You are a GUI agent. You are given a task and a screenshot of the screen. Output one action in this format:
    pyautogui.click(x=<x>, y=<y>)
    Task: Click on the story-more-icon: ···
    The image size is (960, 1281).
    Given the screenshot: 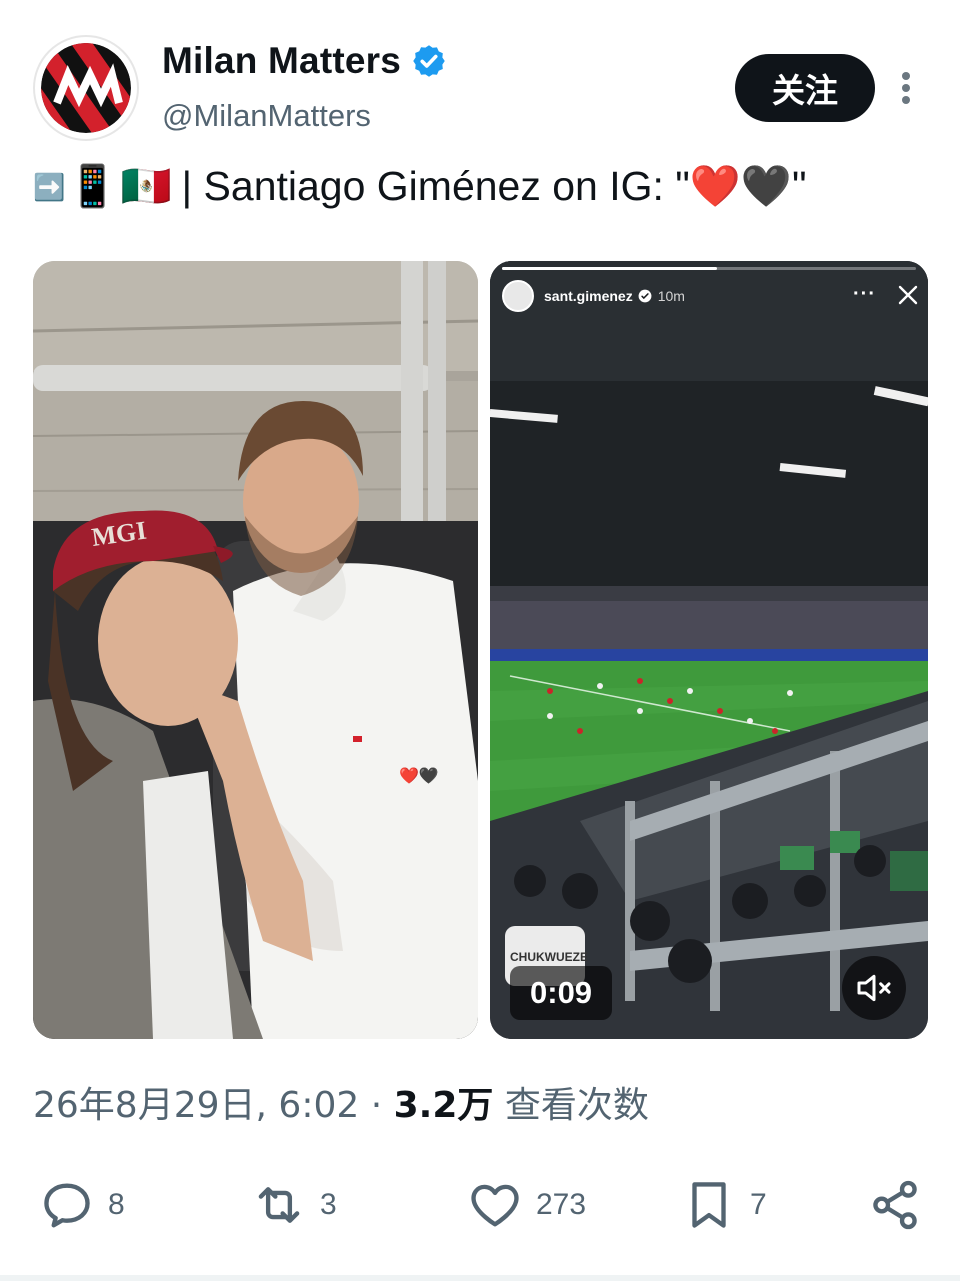 What is the action you would take?
    pyautogui.click(x=864, y=294)
    